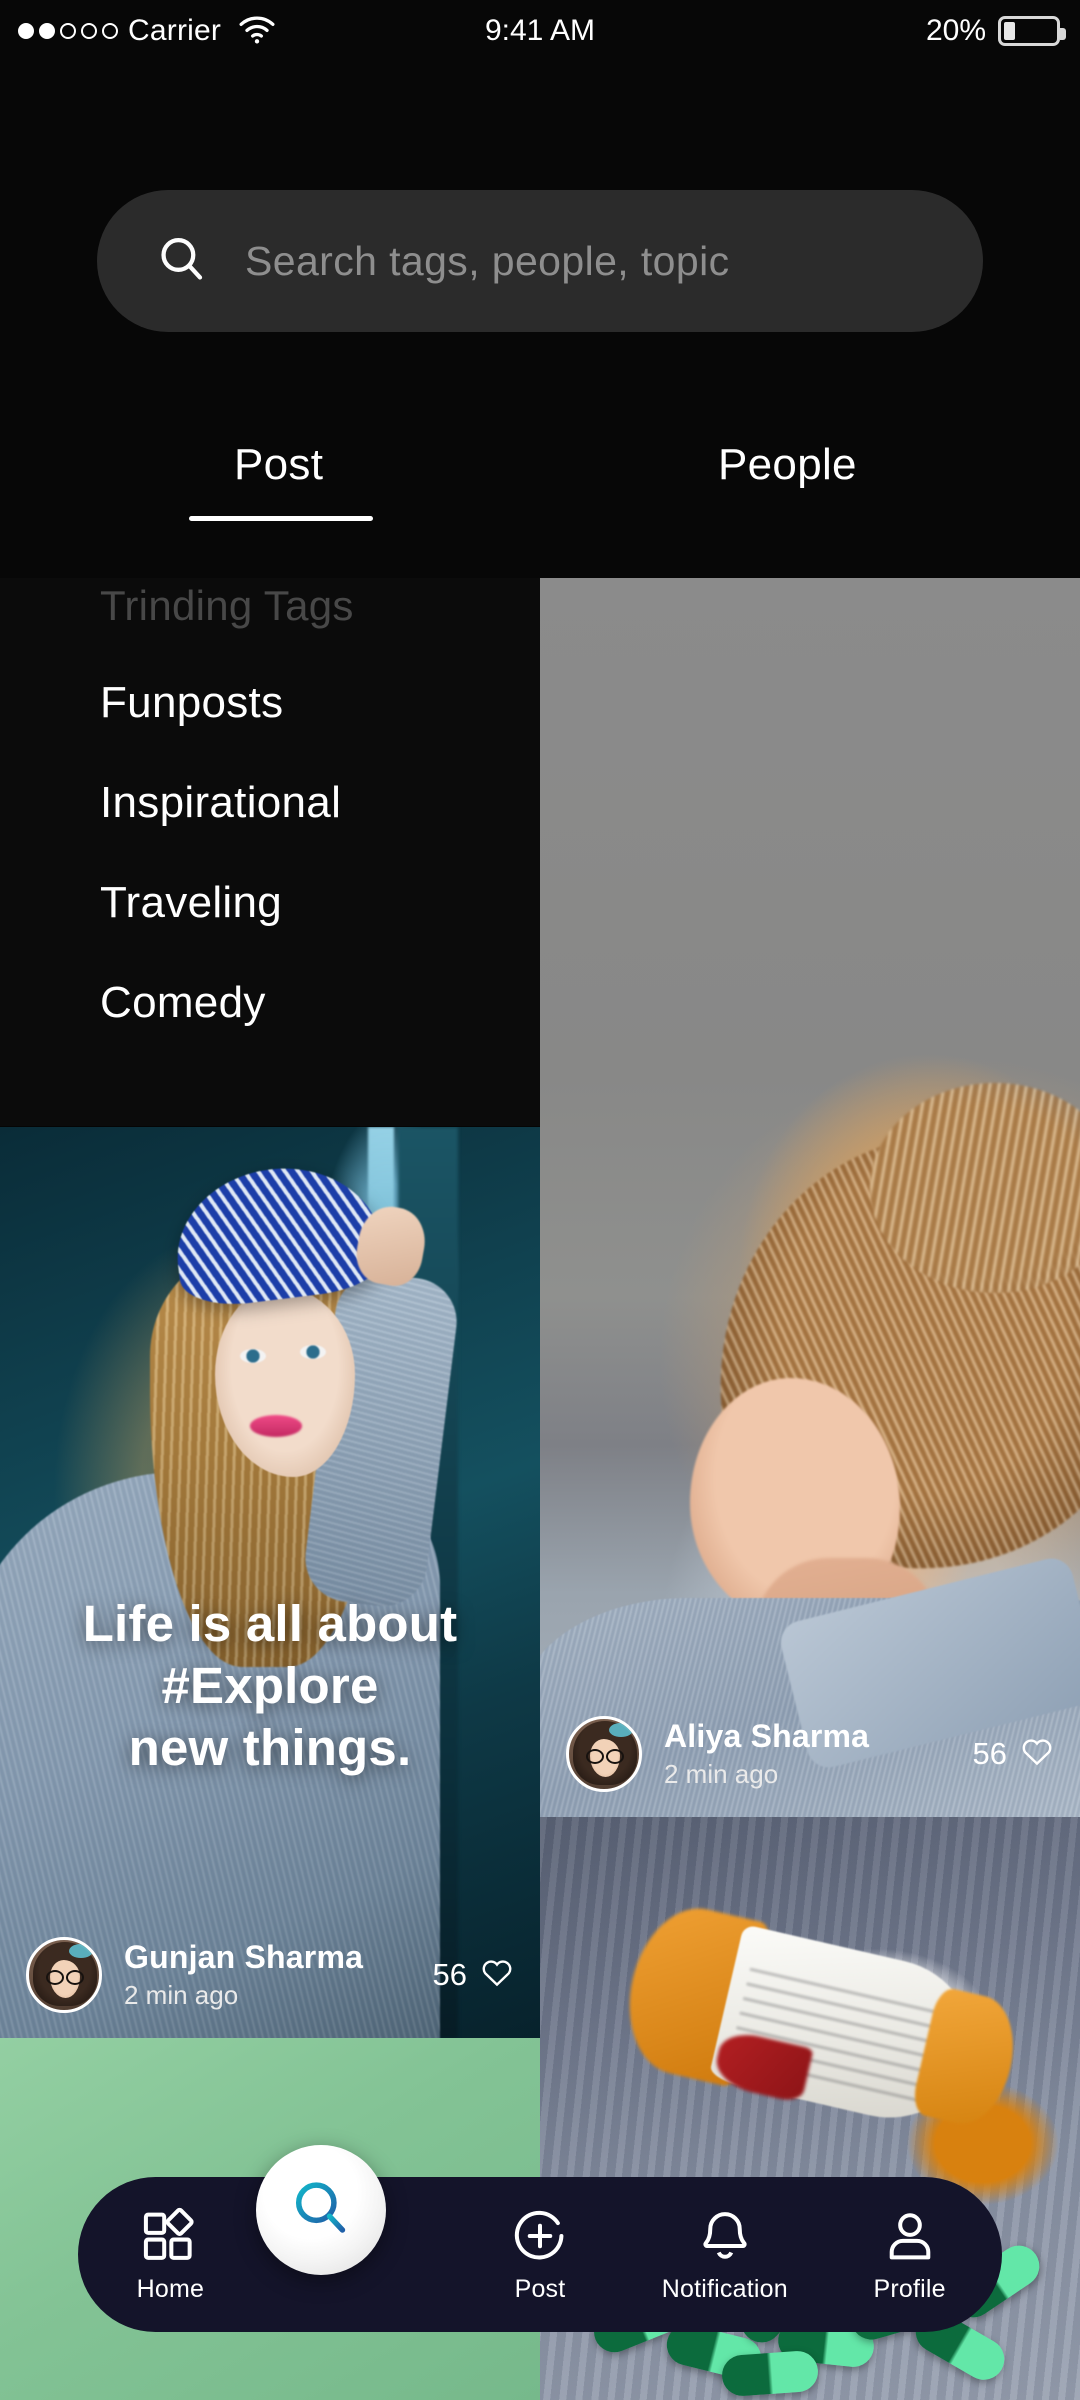  I want to click on bell-icon, so click(725, 2236).